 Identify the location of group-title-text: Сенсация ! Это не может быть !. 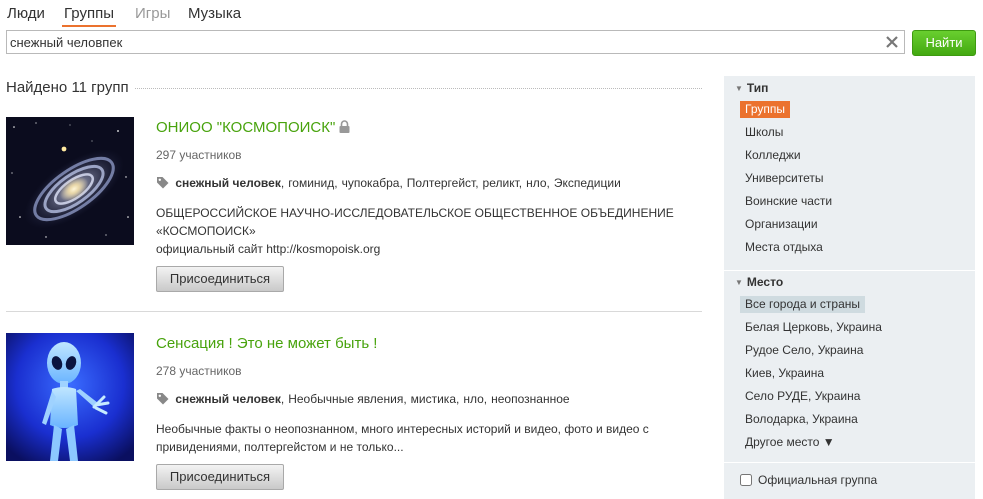
(267, 343).